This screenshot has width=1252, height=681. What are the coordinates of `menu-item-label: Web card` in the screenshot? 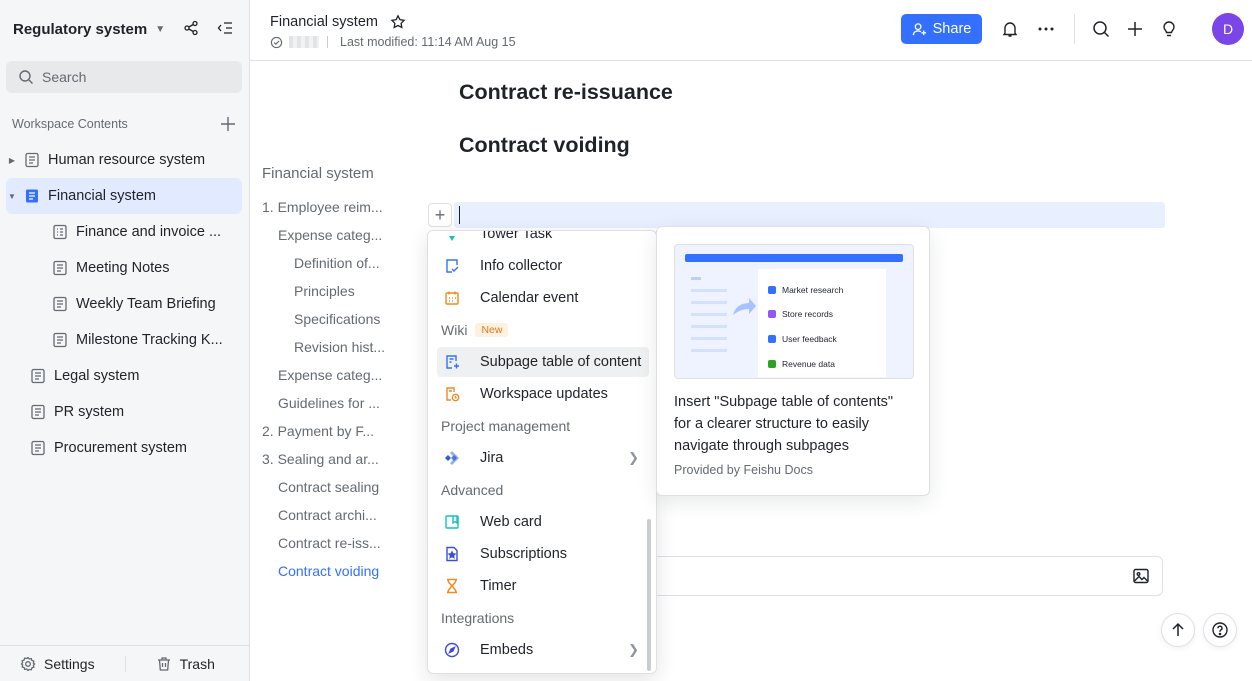 It's located at (511, 522).